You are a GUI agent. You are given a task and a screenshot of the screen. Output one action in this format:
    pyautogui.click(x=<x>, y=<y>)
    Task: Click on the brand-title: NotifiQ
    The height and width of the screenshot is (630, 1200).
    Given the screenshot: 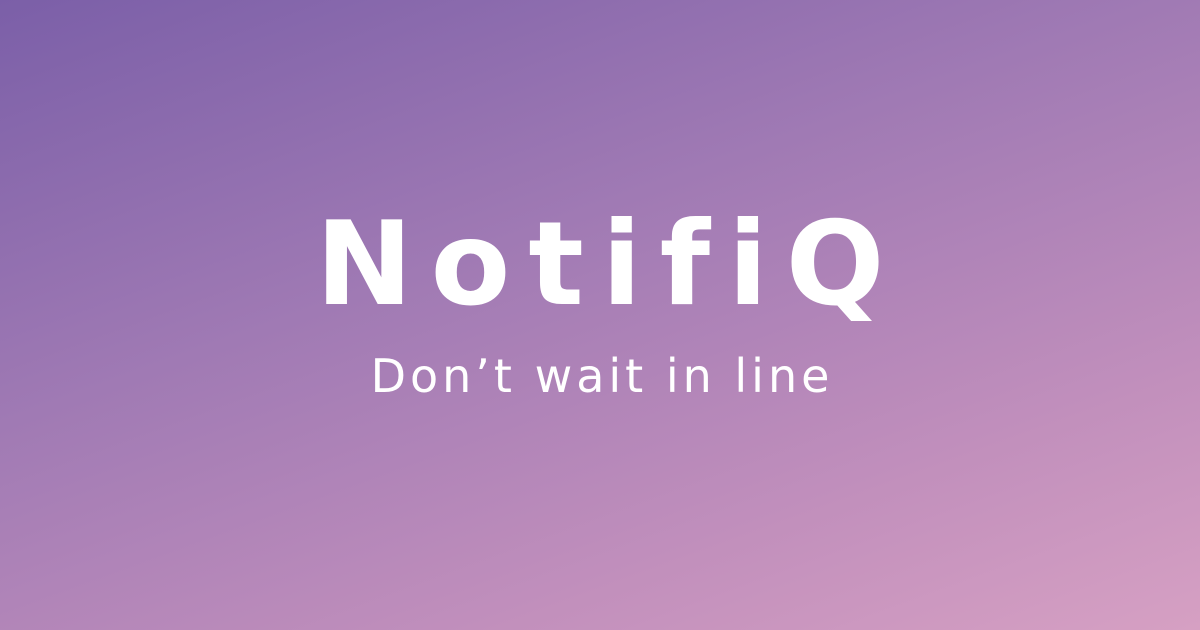 What is the action you would take?
    pyautogui.click(x=609, y=264)
    